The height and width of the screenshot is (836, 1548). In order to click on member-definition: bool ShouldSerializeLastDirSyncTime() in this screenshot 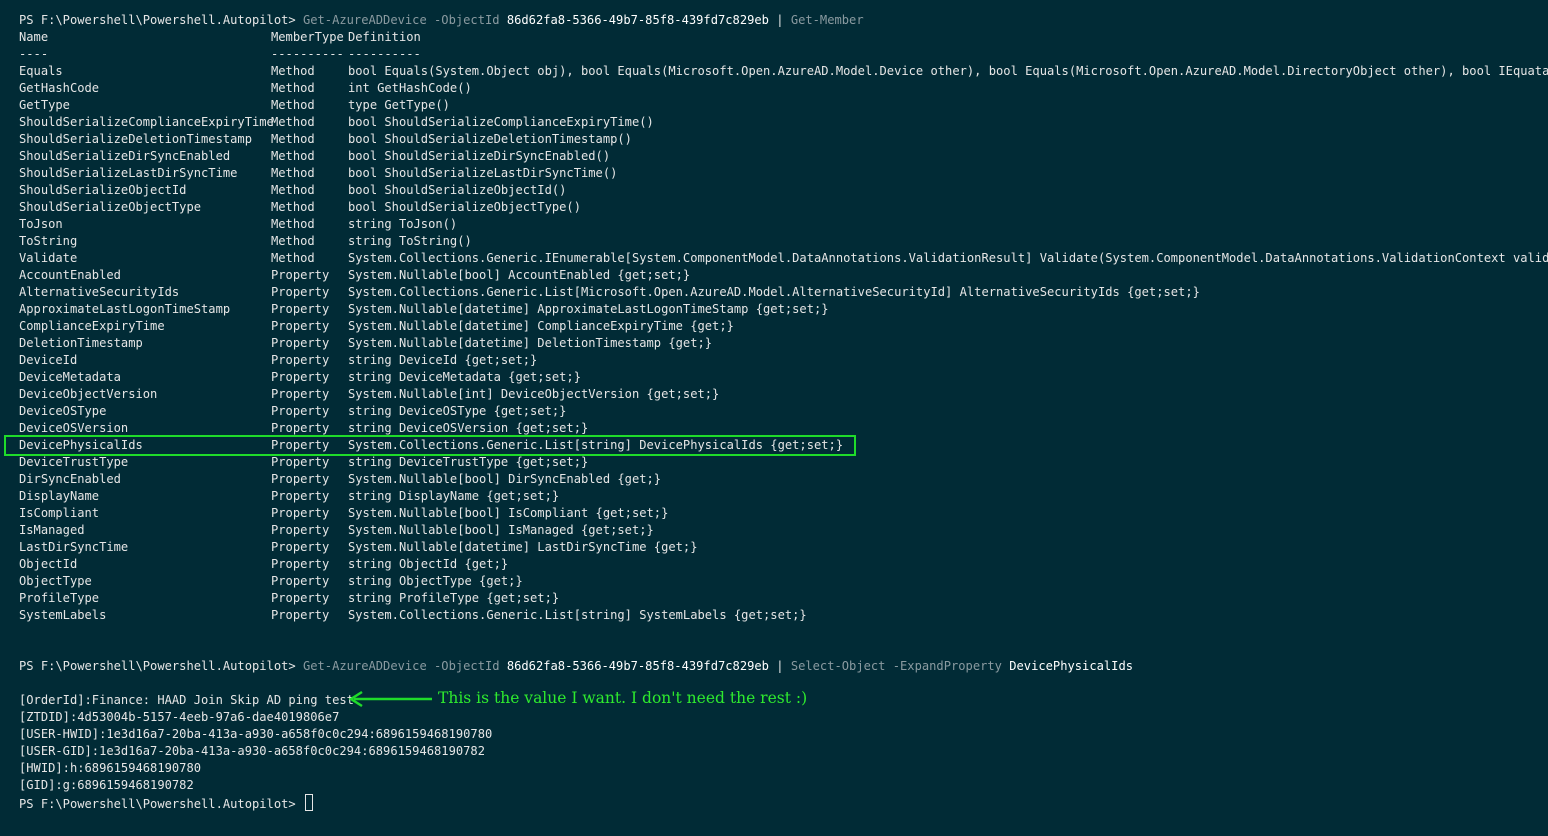, I will do `click(483, 173)`.